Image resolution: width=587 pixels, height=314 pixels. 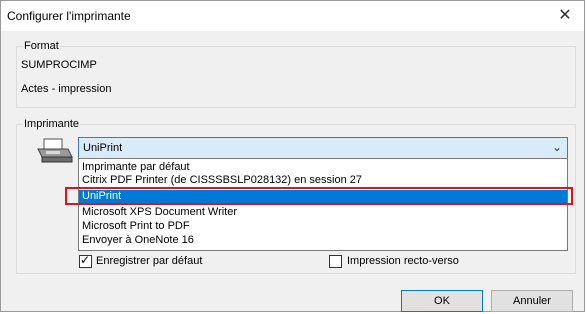 What do you see at coordinates (565, 16) in the screenshot?
I see `close-icon: ✕` at bounding box center [565, 16].